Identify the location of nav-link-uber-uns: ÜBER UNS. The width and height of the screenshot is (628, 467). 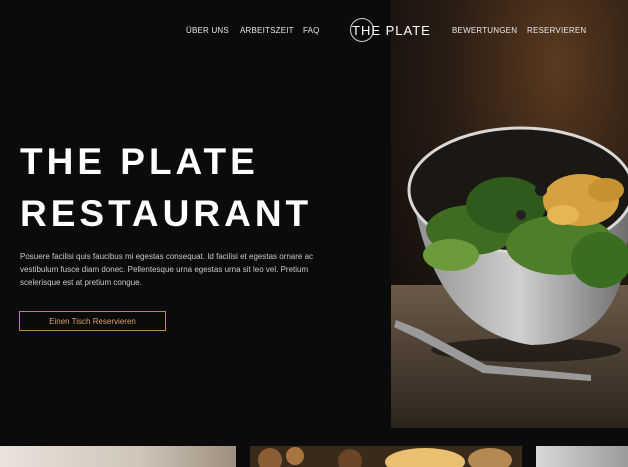
(207, 30).